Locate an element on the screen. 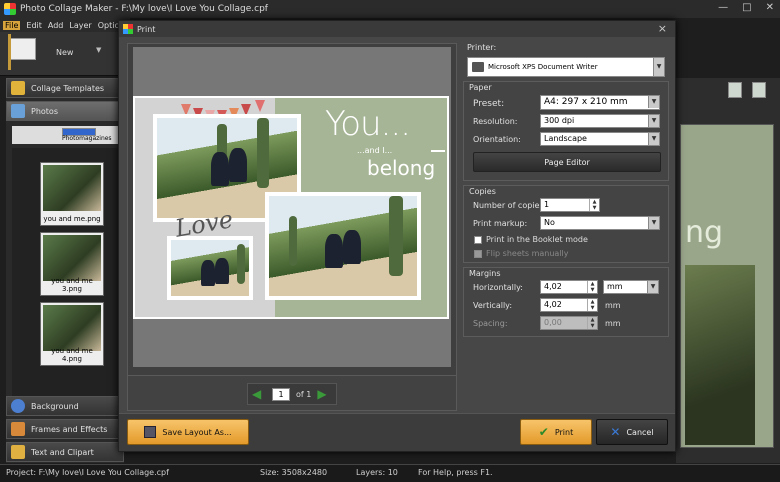 The image size is (780, 482). new-button-label: New is located at coordinates (64, 52).